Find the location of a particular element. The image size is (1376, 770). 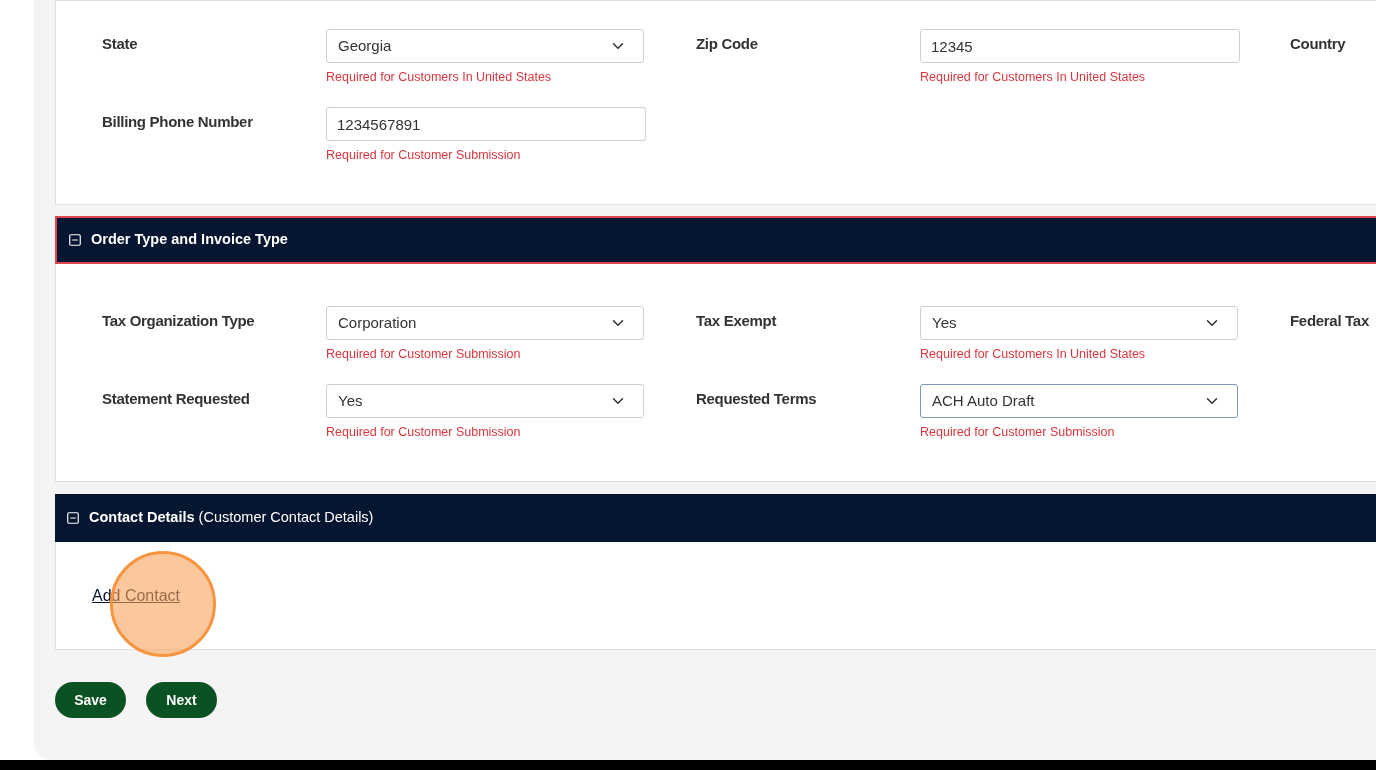

section-header: Contact Details (Customer Contact Details) is located at coordinates (715, 518).